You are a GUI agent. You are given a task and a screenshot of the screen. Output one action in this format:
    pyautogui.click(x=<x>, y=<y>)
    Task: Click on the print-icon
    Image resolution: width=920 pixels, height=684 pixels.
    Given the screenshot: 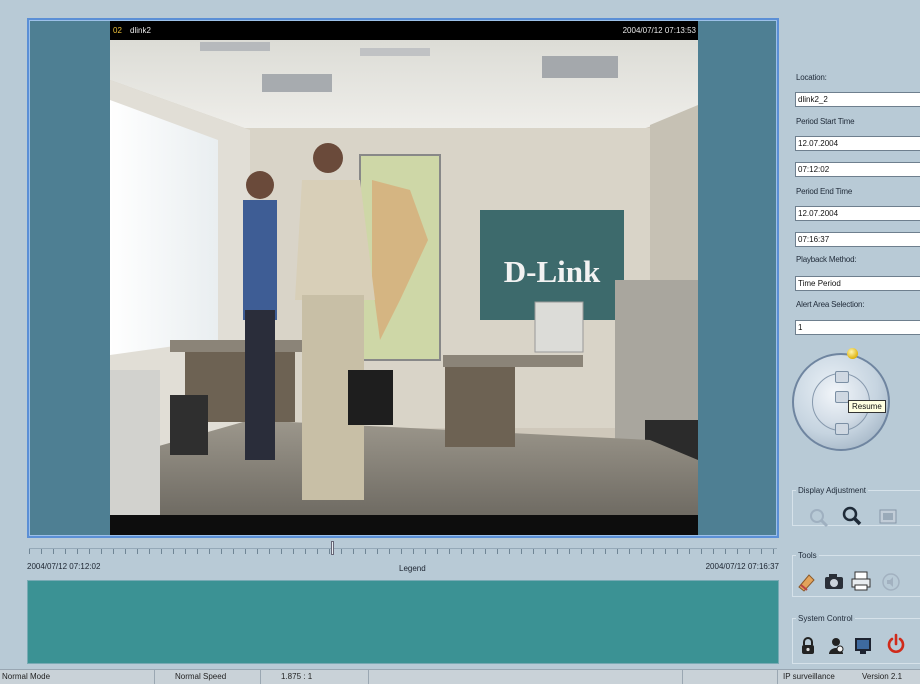 What is the action you would take?
    pyautogui.click(x=861, y=581)
    